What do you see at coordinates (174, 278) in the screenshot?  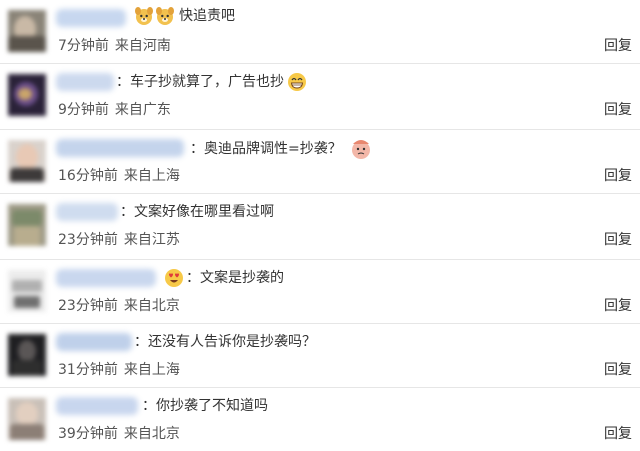 I see `heart-eyes-emoji-icon` at bounding box center [174, 278].